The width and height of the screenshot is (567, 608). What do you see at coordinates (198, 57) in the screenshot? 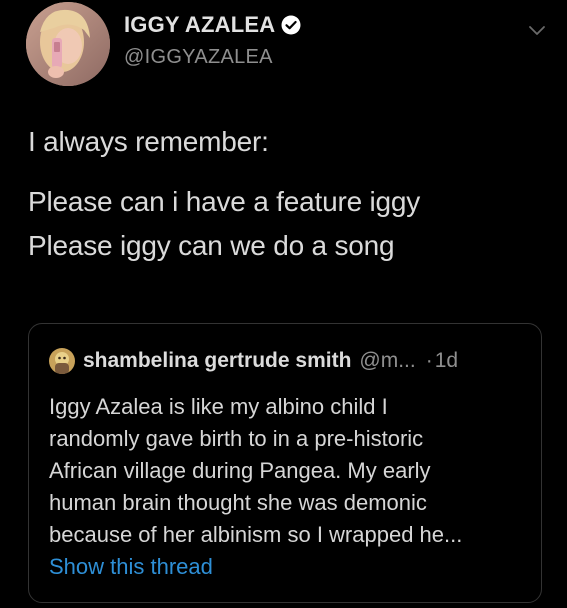
I see `author-handle: @IGGYAZALEA` at bounding box center [198, 57].